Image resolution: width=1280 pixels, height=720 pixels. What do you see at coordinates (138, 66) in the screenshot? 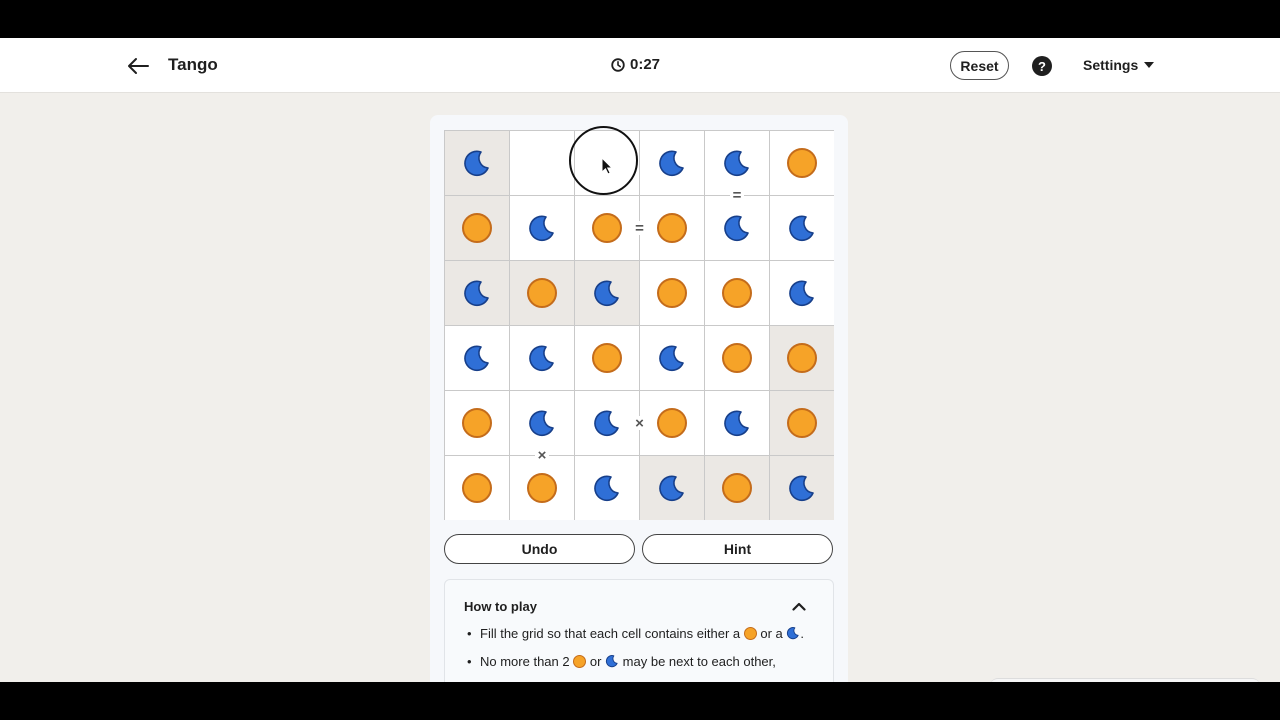
I see `back-arrow-icon` at bounding box center [138, 66].